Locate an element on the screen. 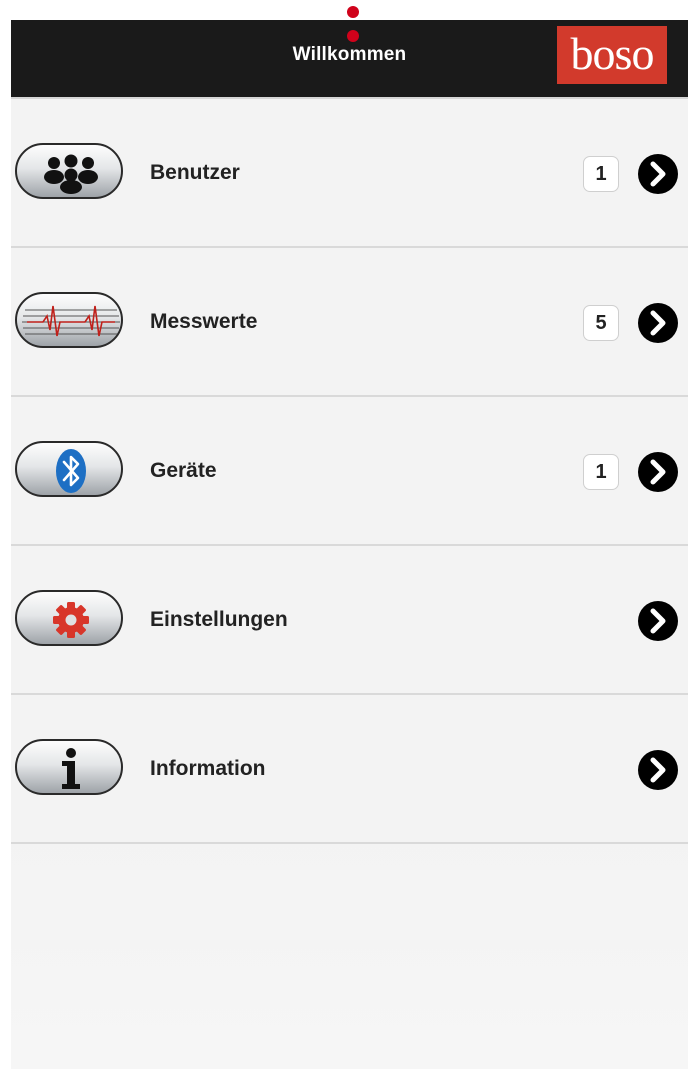  boso-logo: boso is located at coordinates (612, 55).